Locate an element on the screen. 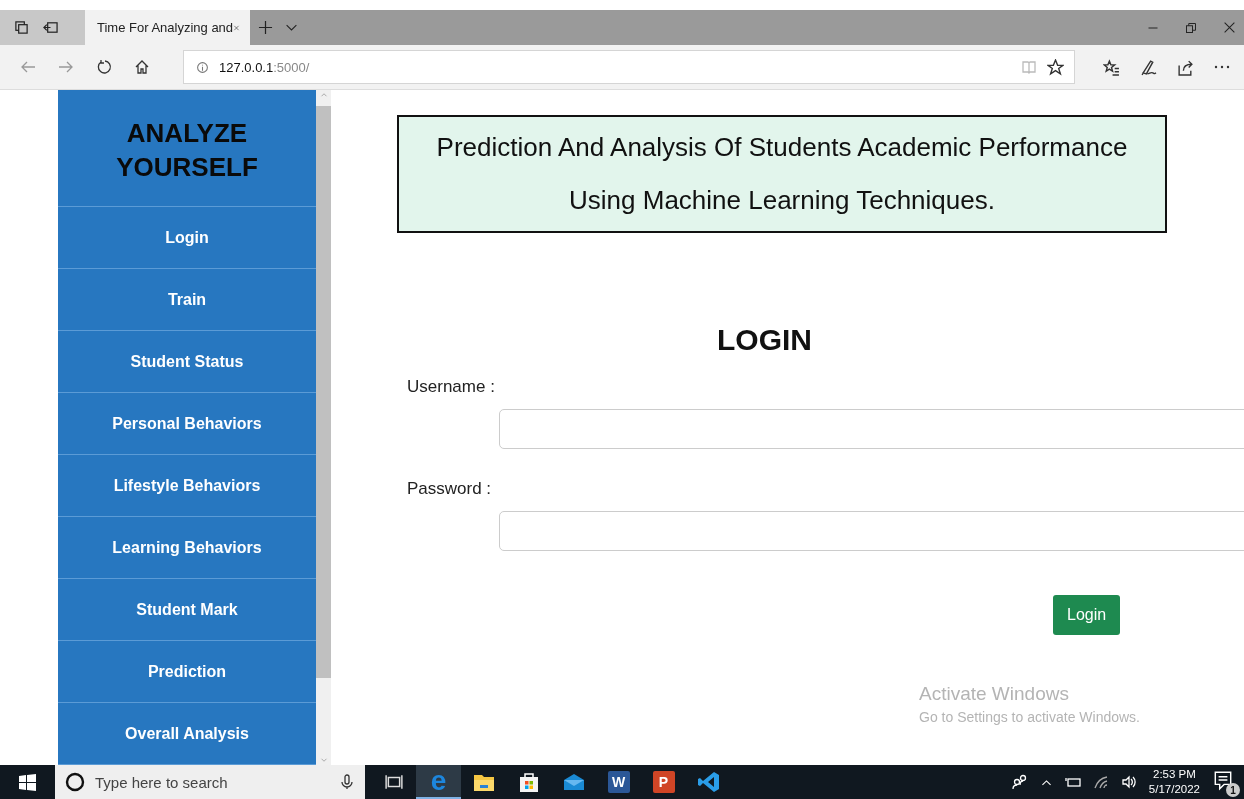  pen-icon is located at coordinates (1148, 67).